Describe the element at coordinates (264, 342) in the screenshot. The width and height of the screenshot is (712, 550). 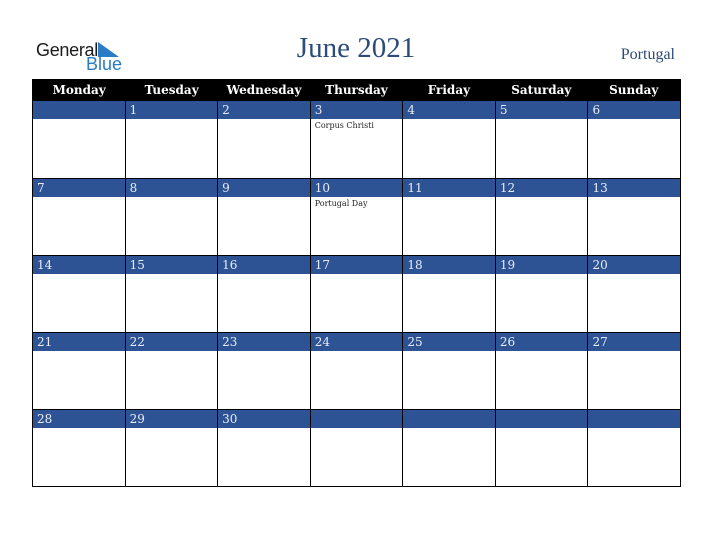
I see `day-number: 23` at that location.